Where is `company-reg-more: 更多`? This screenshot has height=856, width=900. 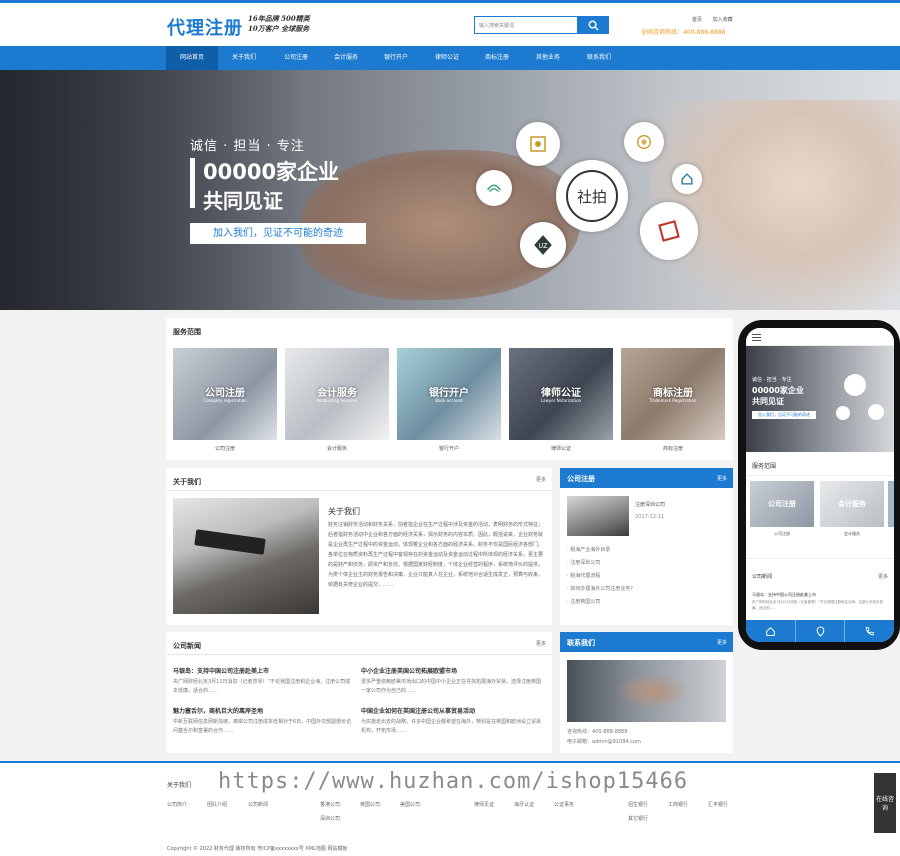 company-reg-more: 更多 is located at coordinates (722, 478).